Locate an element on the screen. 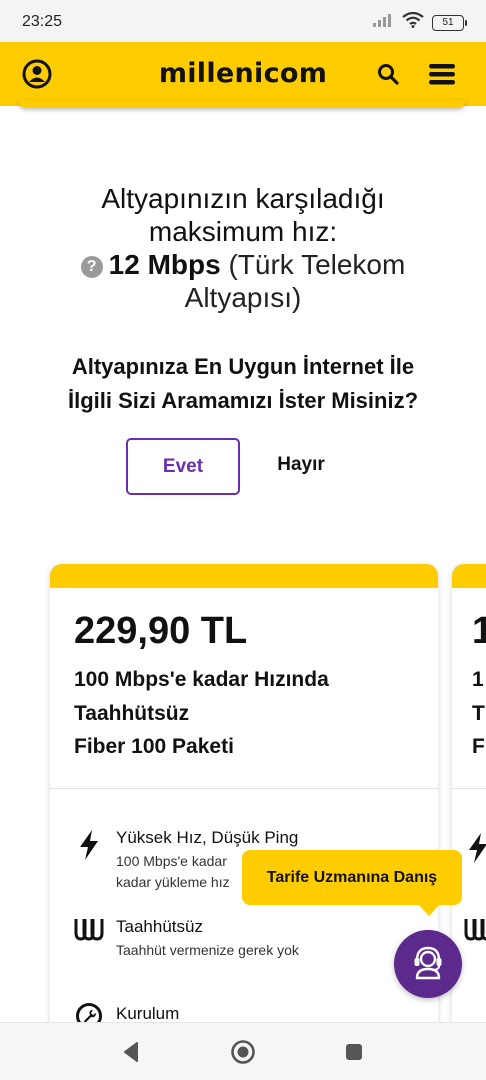  speed-value-line: ? 12 Mbps (Türk Telekom is located at coordinates (243, 264).